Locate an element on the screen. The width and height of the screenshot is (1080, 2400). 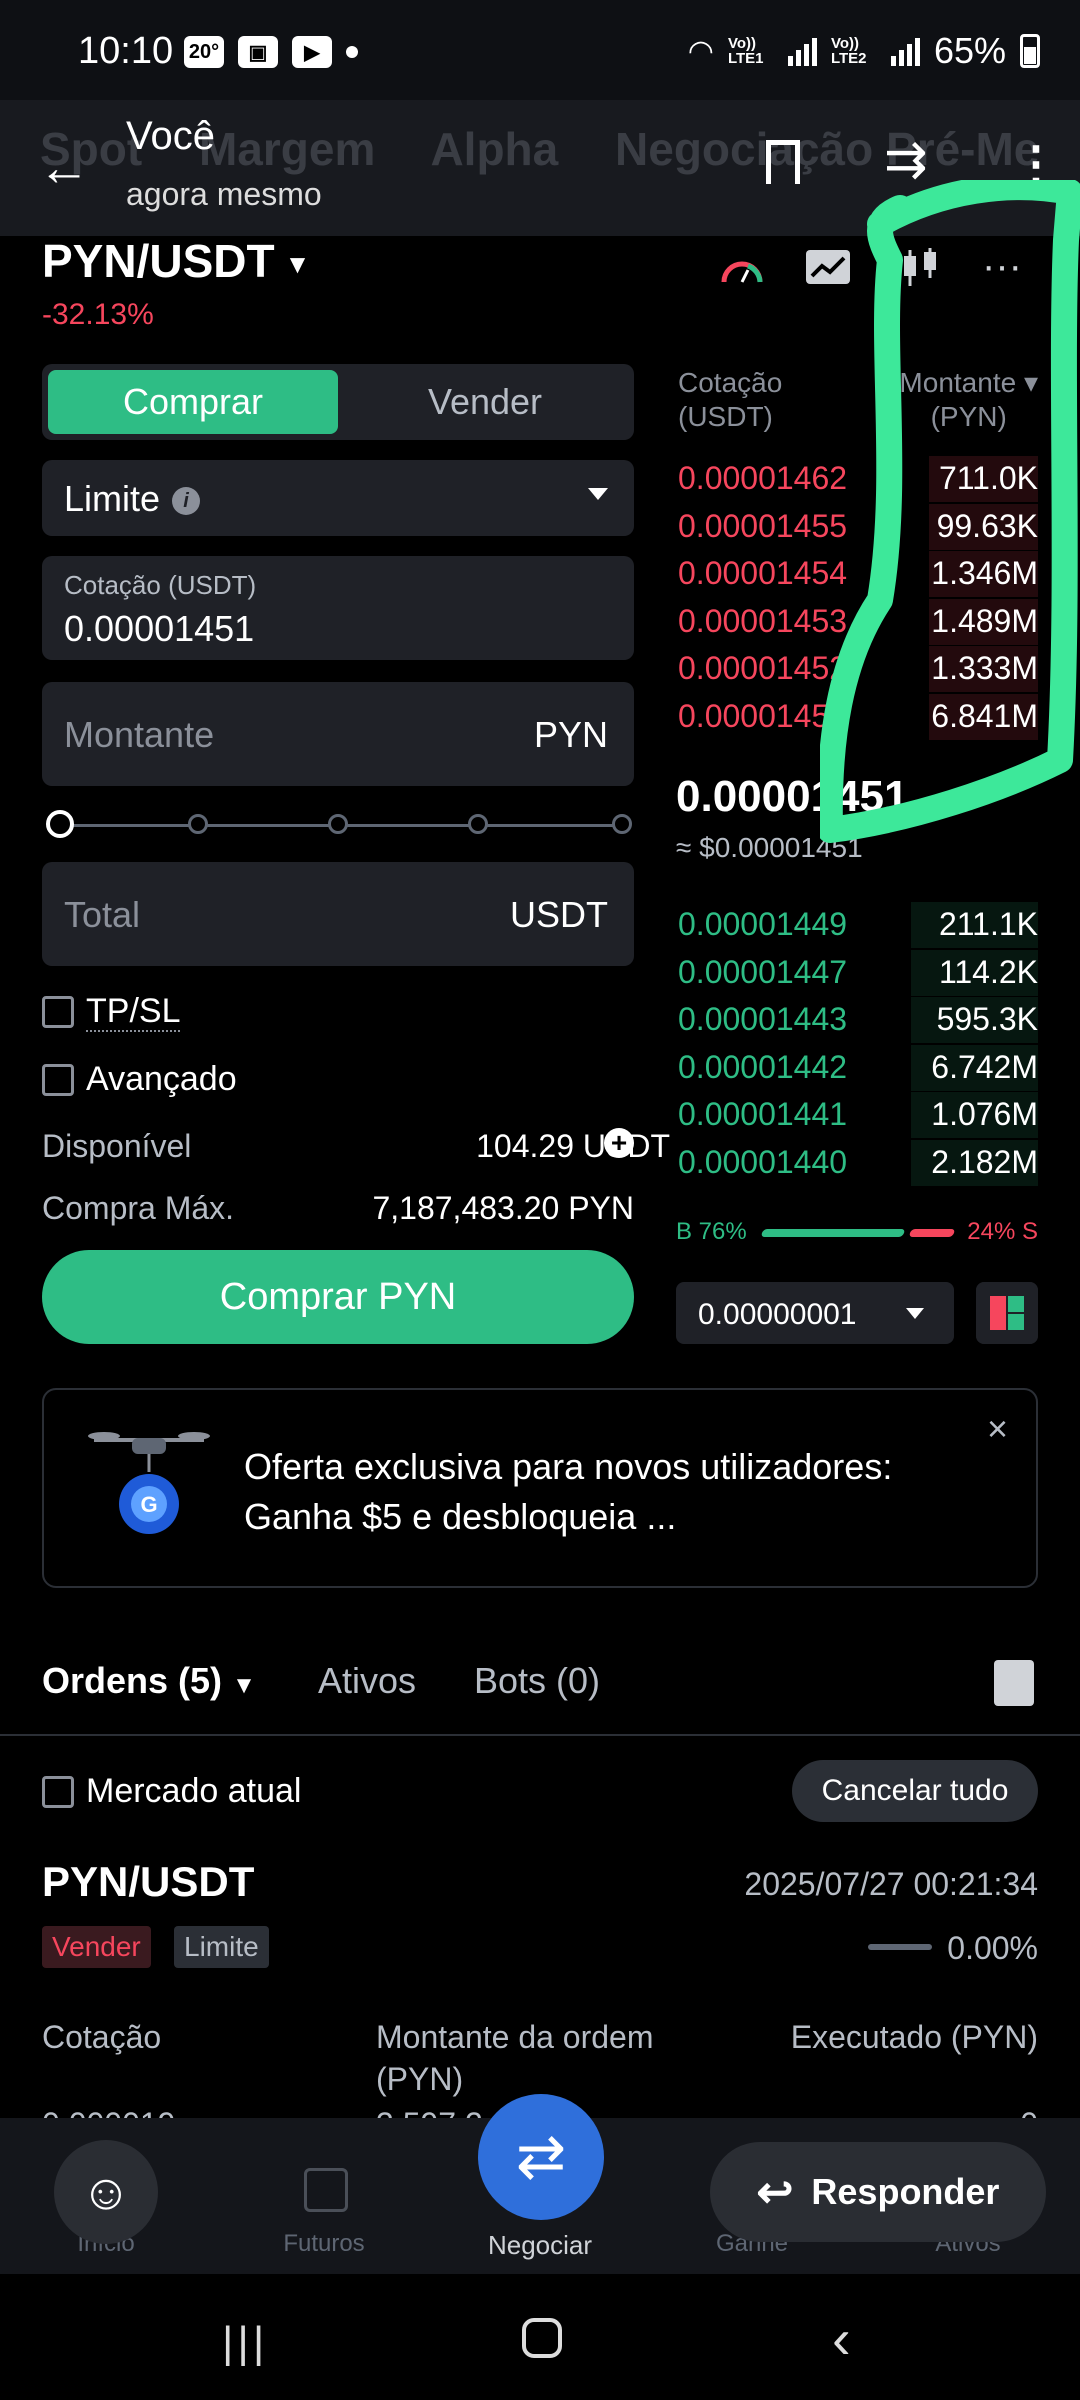
tab-pre-market: Negociação Pré-Me is located at coordinates (827, 149).